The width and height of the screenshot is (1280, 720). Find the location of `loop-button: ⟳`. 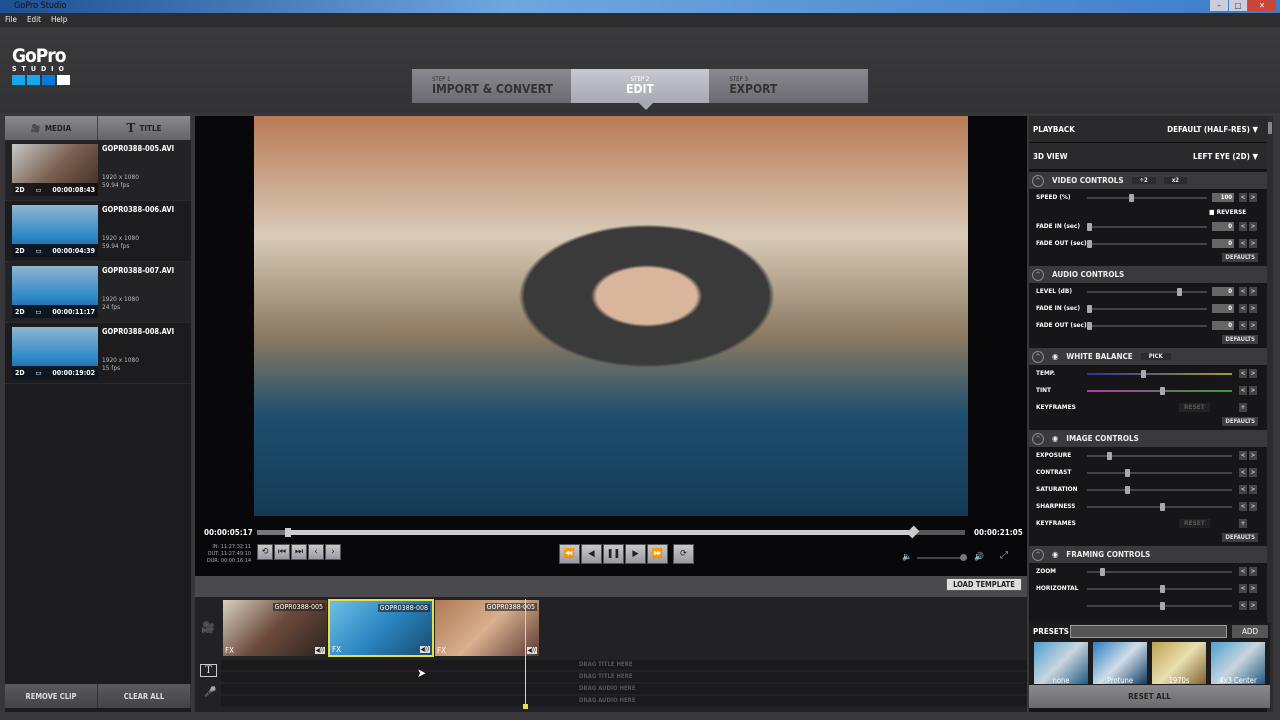

loop-button: ⟳ is located at coordinates (683, 554).